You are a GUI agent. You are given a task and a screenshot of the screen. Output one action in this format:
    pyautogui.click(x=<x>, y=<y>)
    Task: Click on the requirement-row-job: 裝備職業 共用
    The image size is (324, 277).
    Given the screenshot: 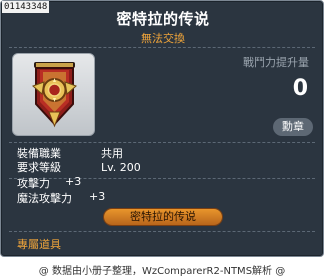 What is the action you would take?
    pyautogui.click(x=70, y=154)
    